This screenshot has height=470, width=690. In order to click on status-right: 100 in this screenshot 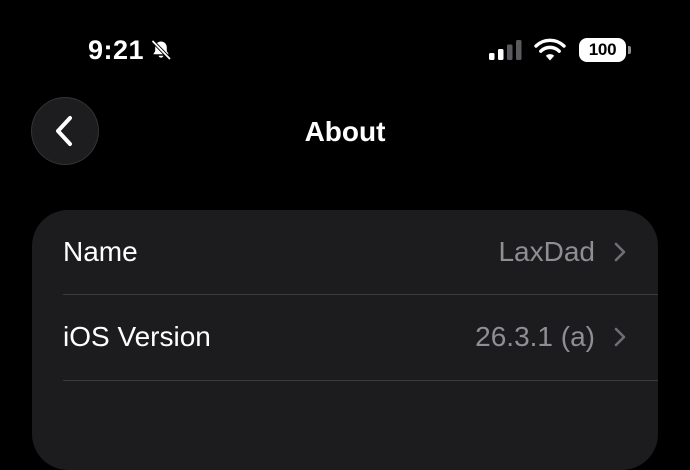, I will do `click(559, 50)`.